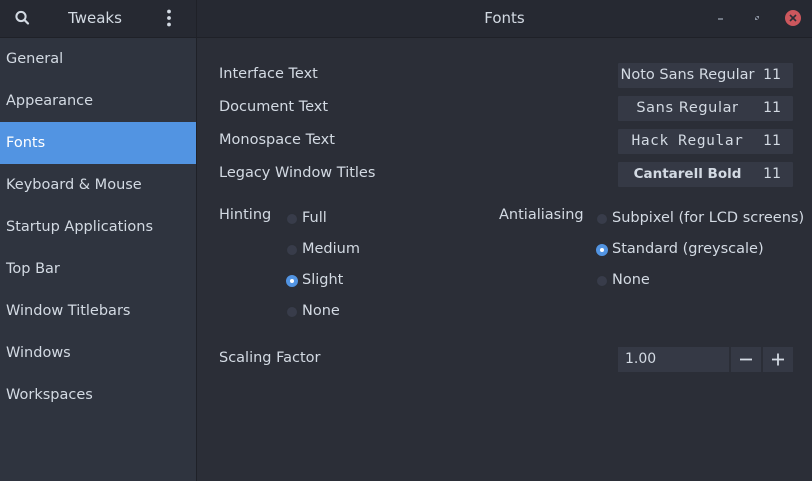 This screenshot has height=481, width=812. I want to click on sidebar-item-top-bar: Top Bar, so click(98, 269).